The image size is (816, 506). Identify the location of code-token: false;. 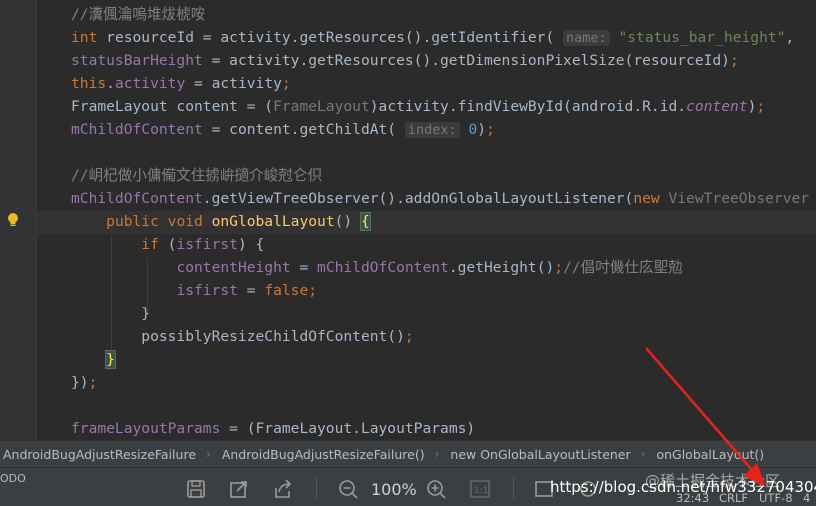
(291, 290).